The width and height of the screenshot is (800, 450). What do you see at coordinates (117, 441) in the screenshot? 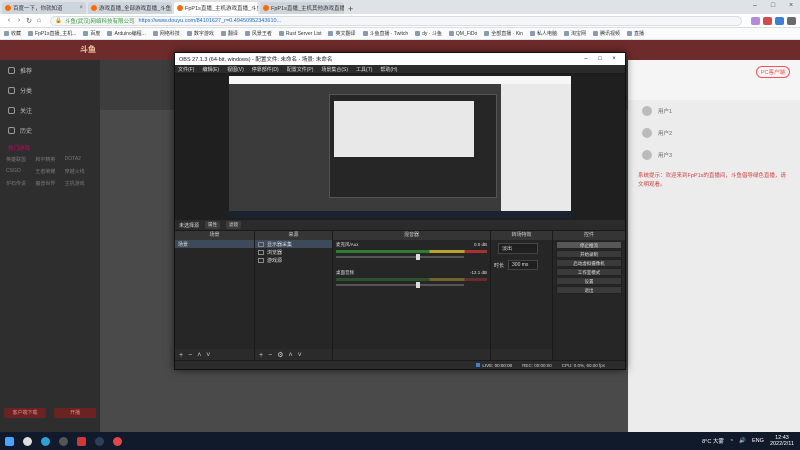
I see `douyu-client-icon` at bounding box center [117, 441].